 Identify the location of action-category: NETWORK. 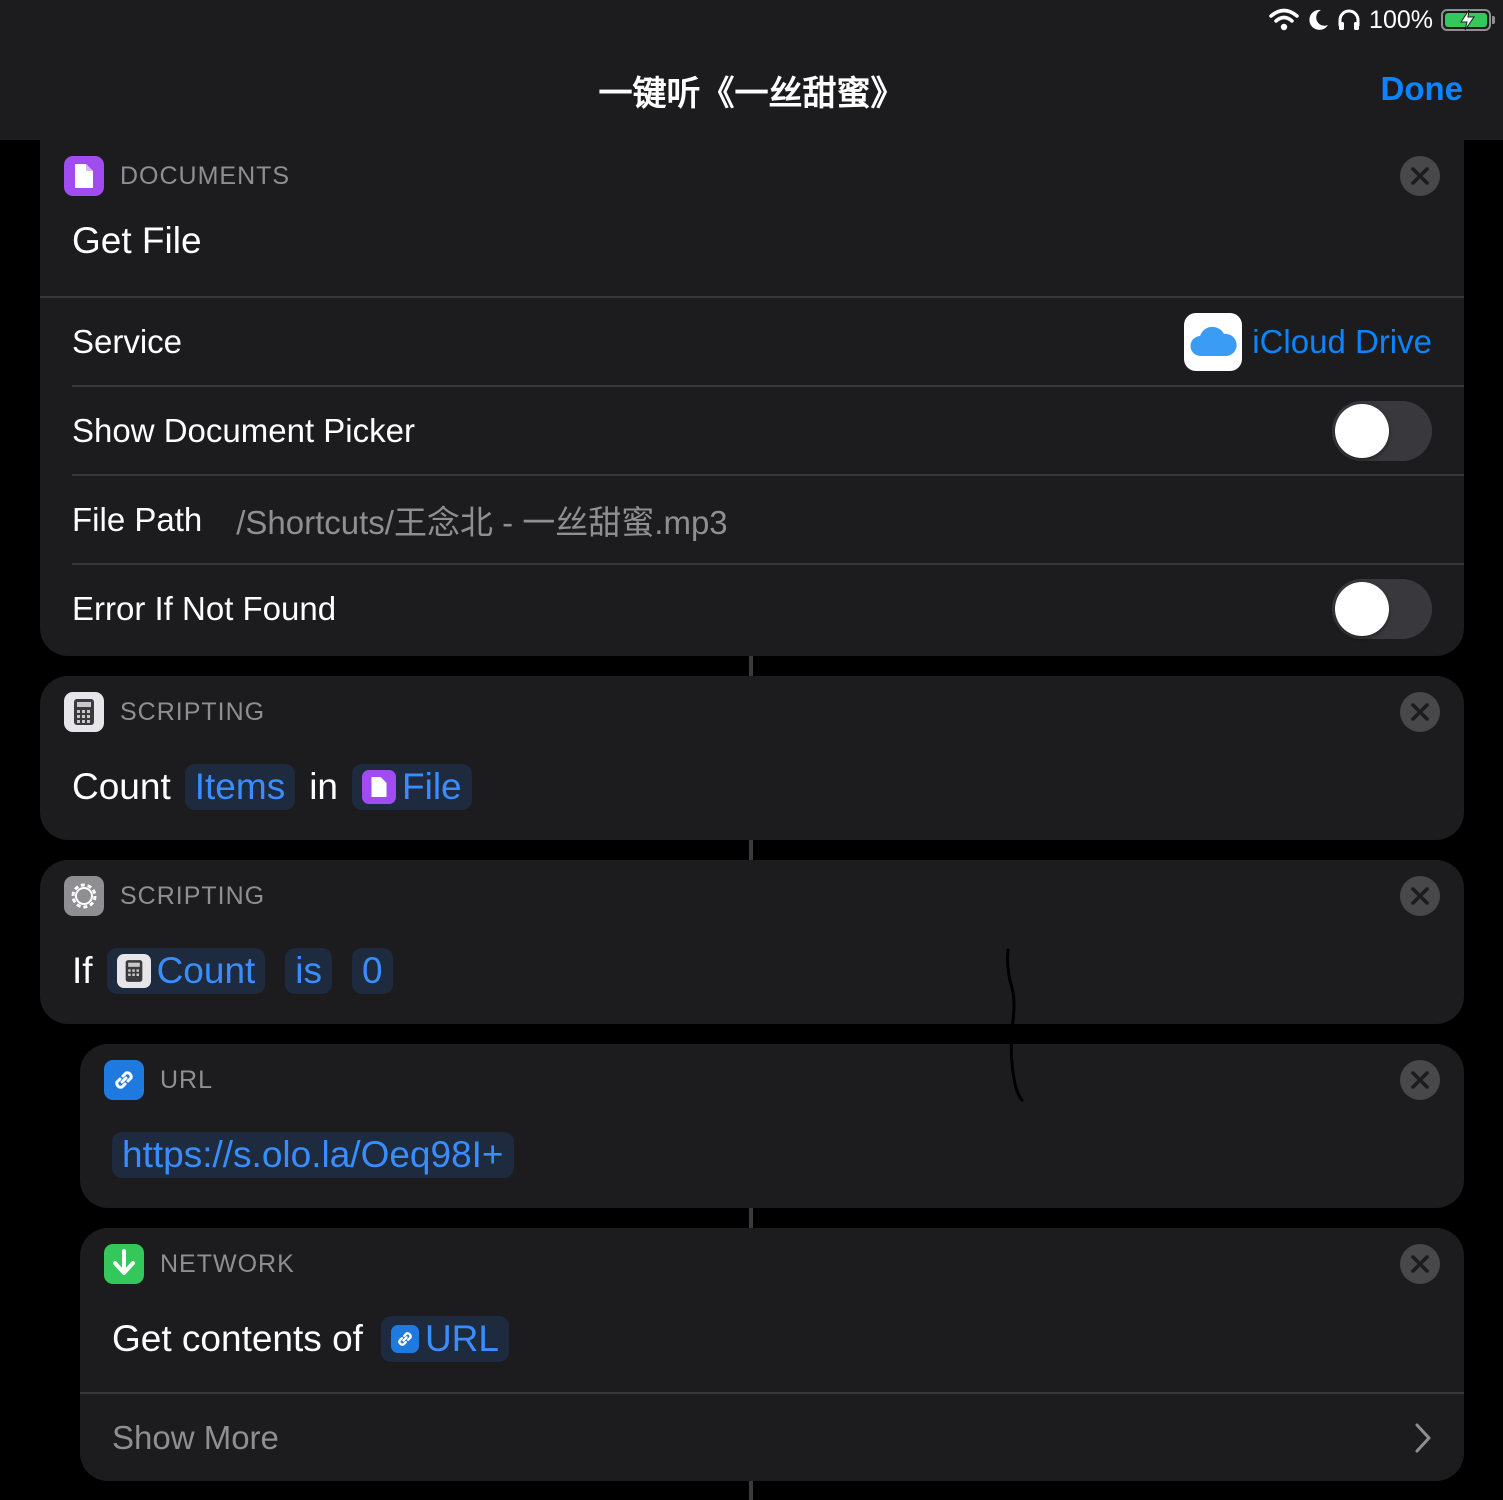
(199, 1264).